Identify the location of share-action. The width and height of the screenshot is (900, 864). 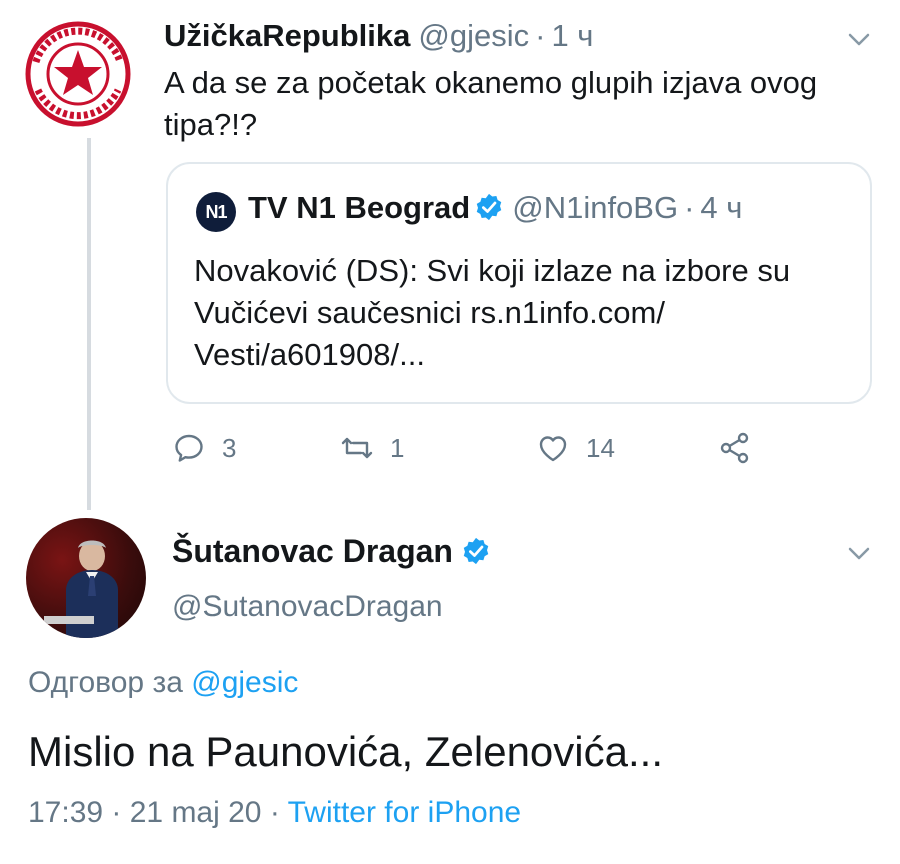
(735, 448).